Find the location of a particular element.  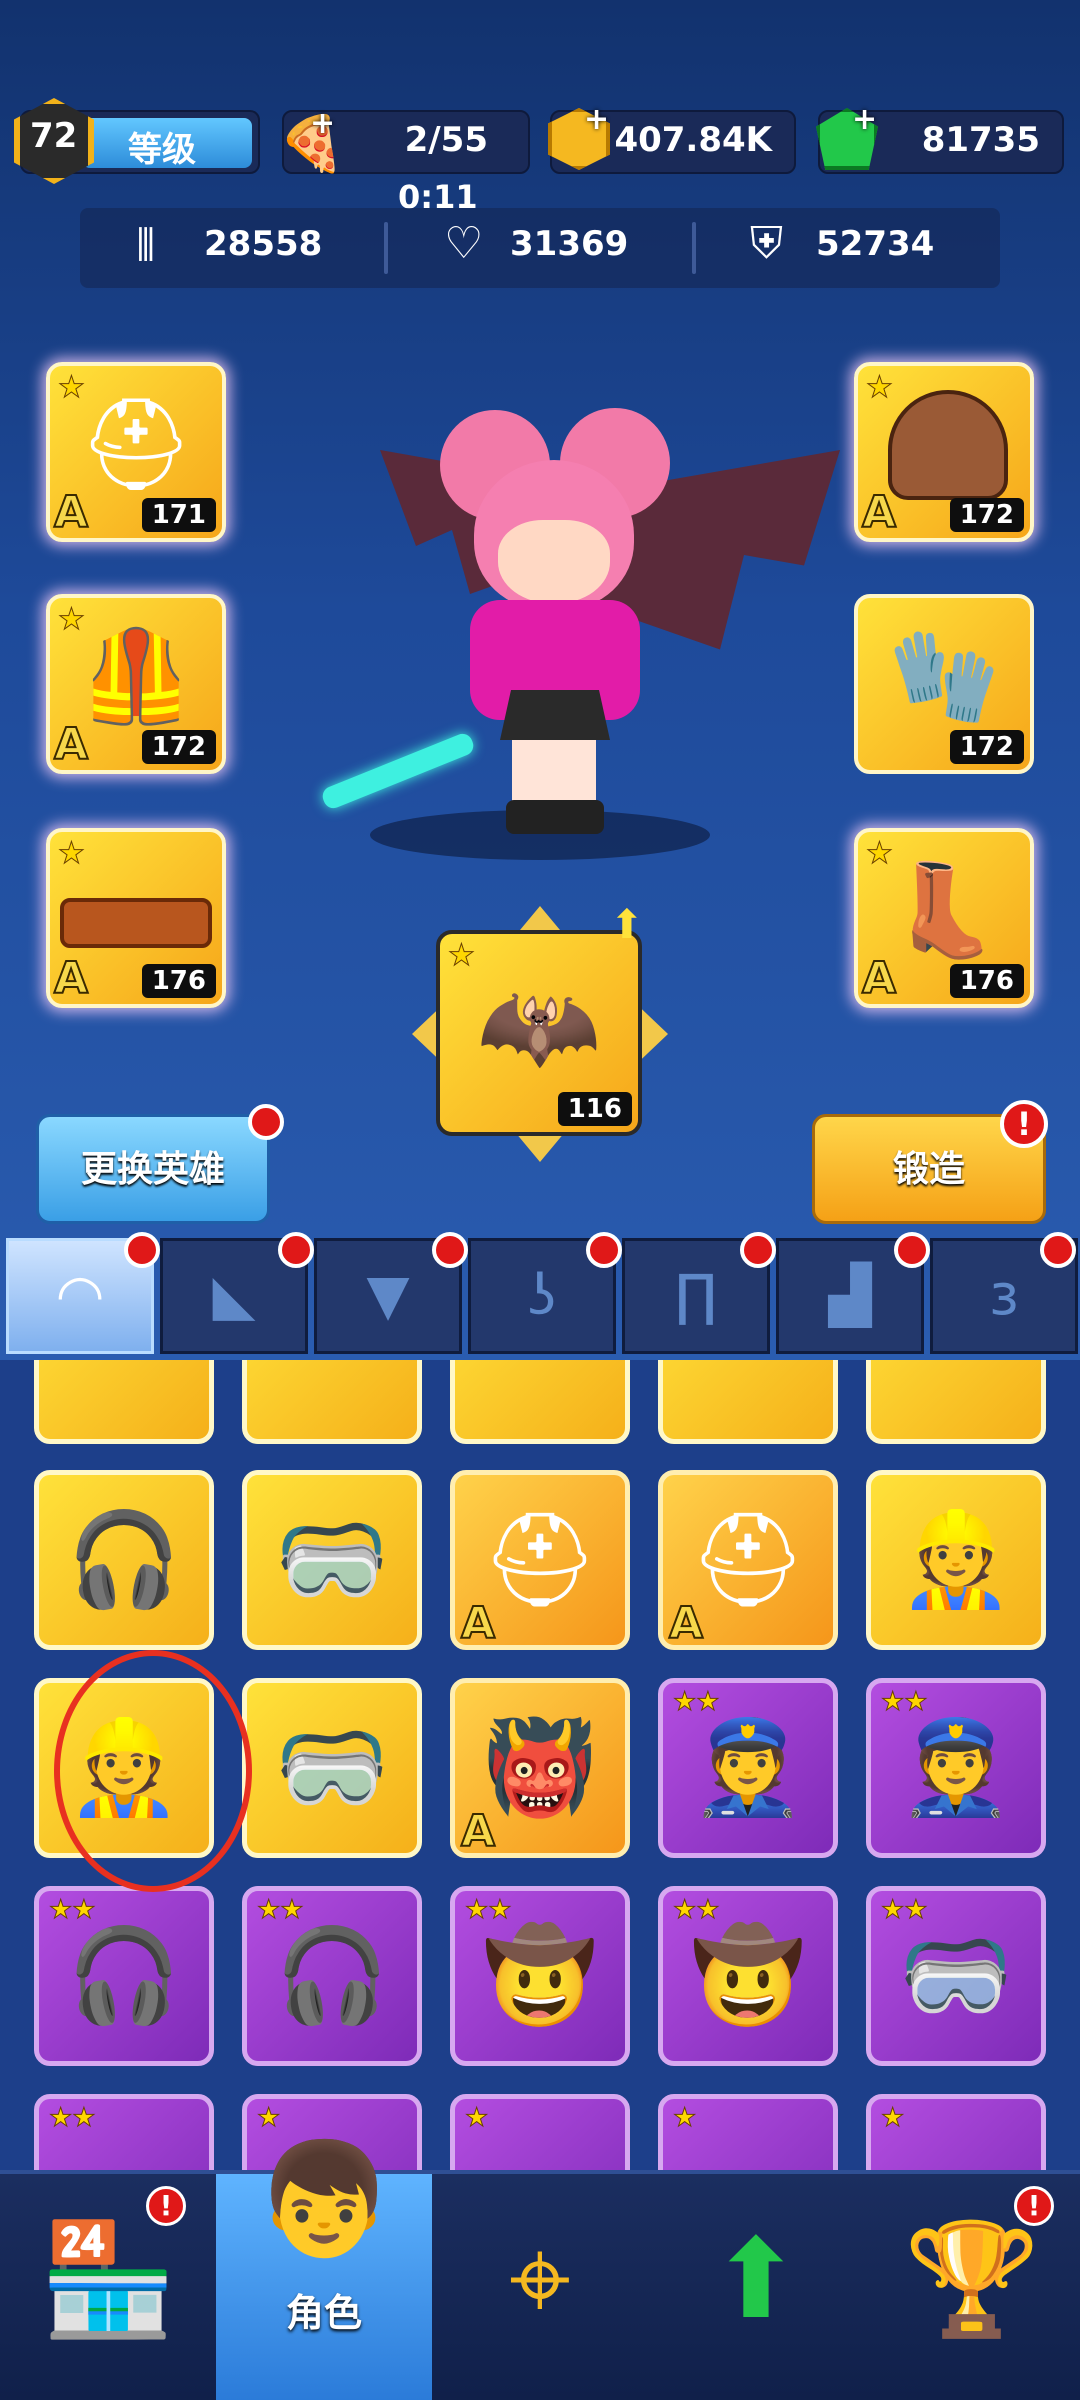

nav-upgrade: ⬆ is located at coordinates (756, 2287).